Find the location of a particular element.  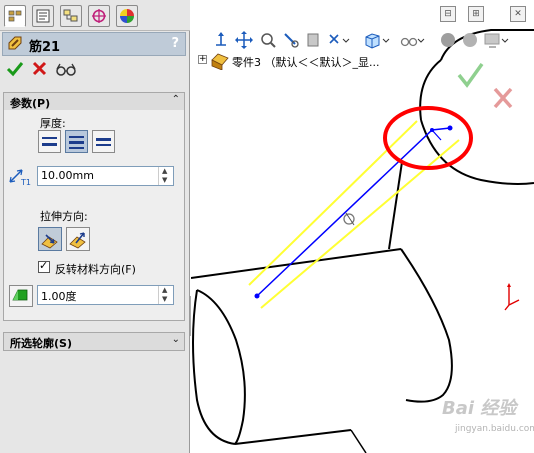

ok-button is located at coordinates (17, 70).